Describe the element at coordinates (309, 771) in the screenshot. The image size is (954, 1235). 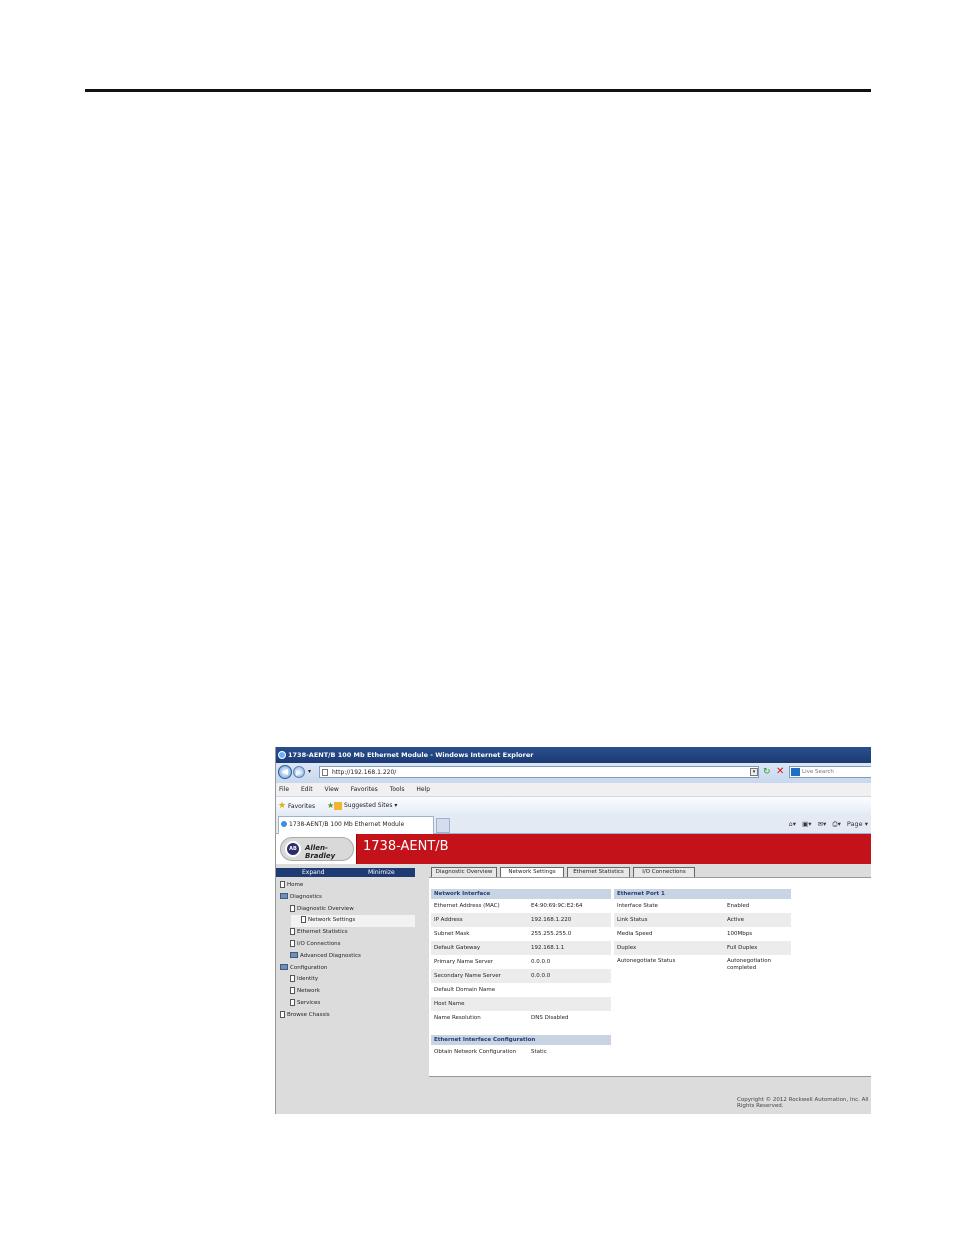
I see `history-dropdown-icon: ▾` at that location.